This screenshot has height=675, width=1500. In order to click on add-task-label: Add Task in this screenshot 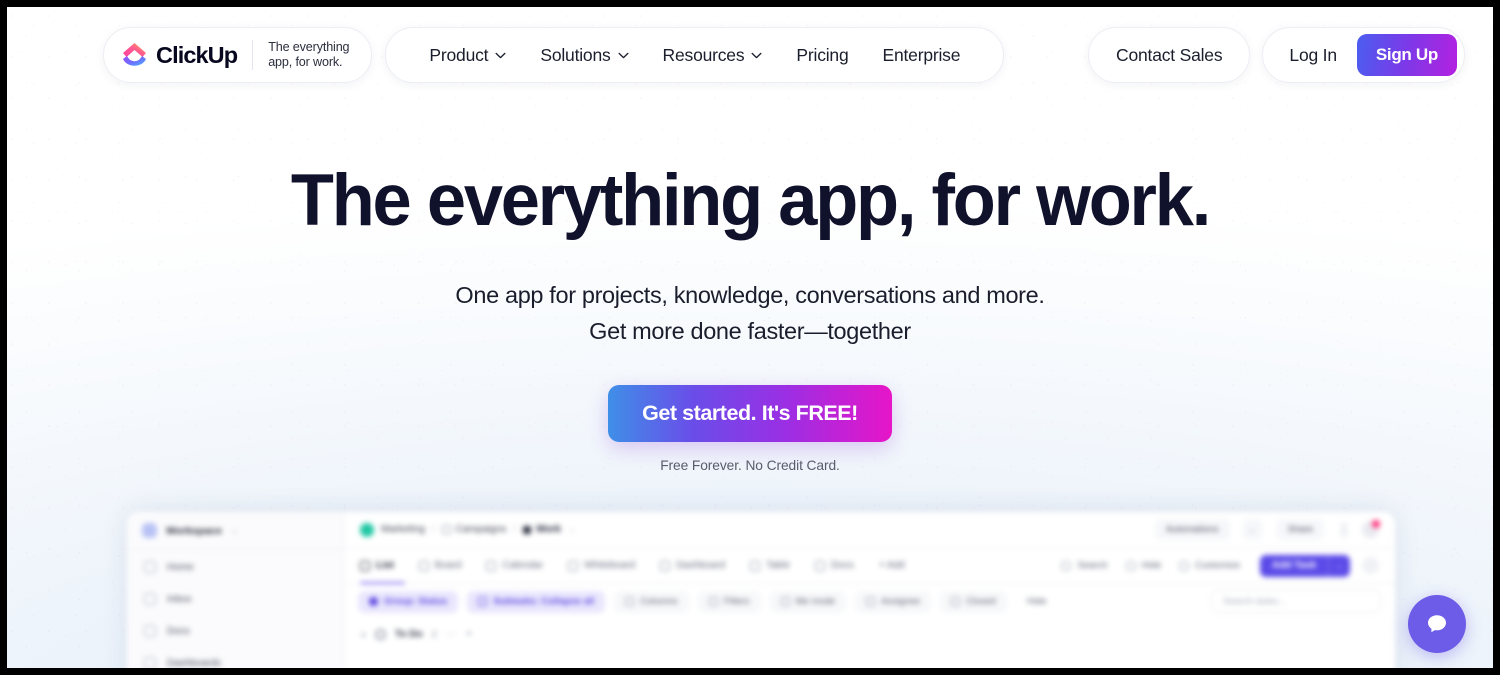, I will do `click(1294, 565)`.